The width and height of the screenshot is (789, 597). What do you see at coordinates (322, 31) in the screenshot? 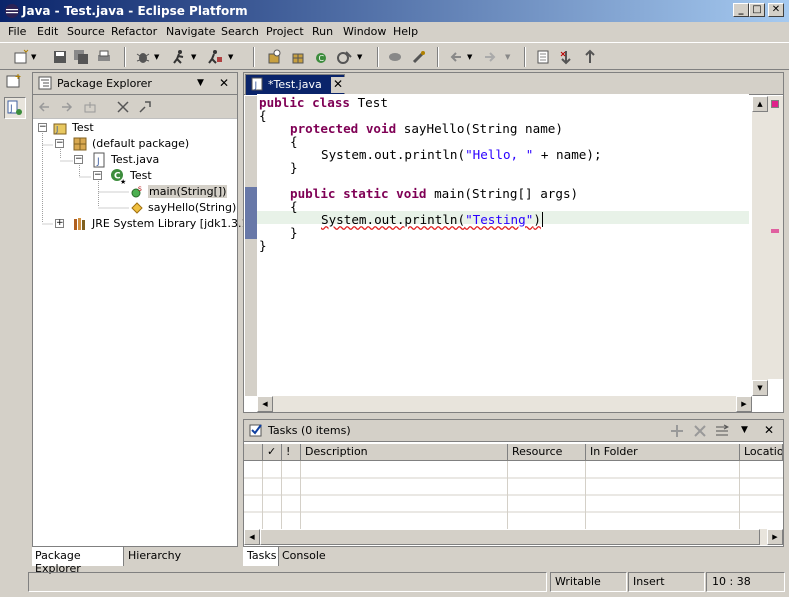
I see `menu-run: Run` at bounding box center [322, 31].